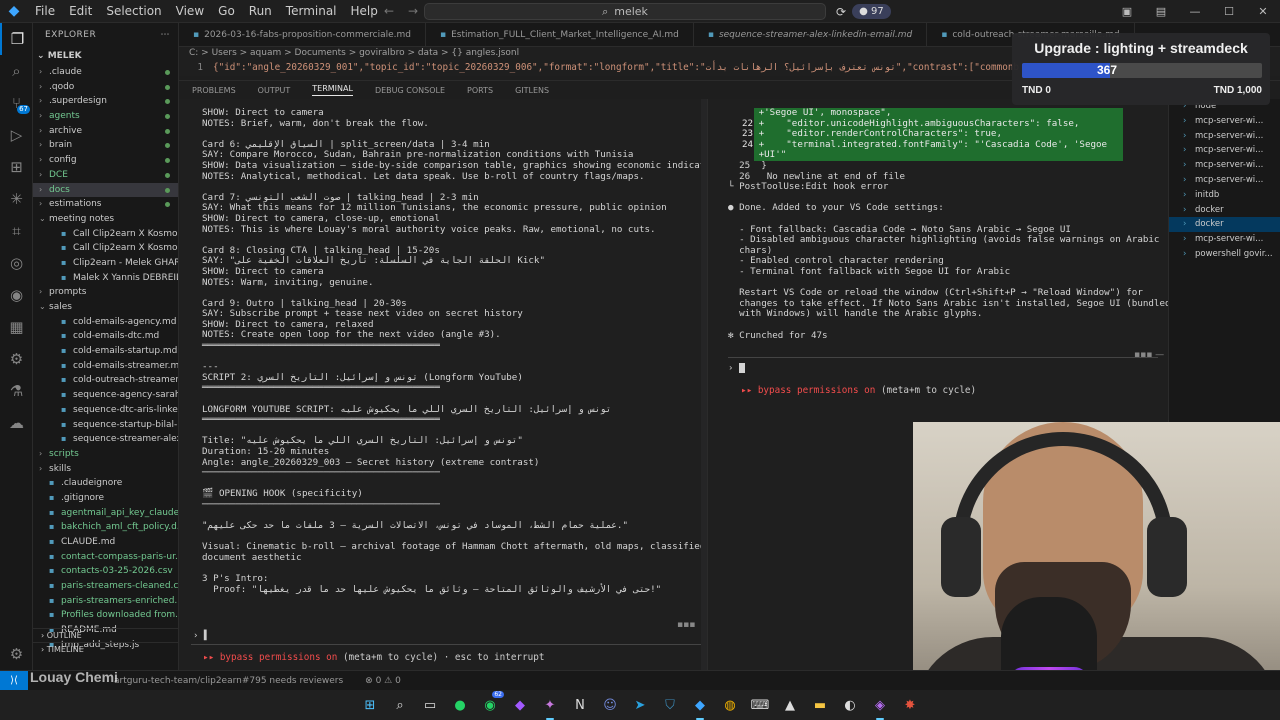 This screenshot has width=1280, height=720. Describe the element at coordinates (820, 705) in the screenshot. I see `file-explorer-icon: ▬` at that location.